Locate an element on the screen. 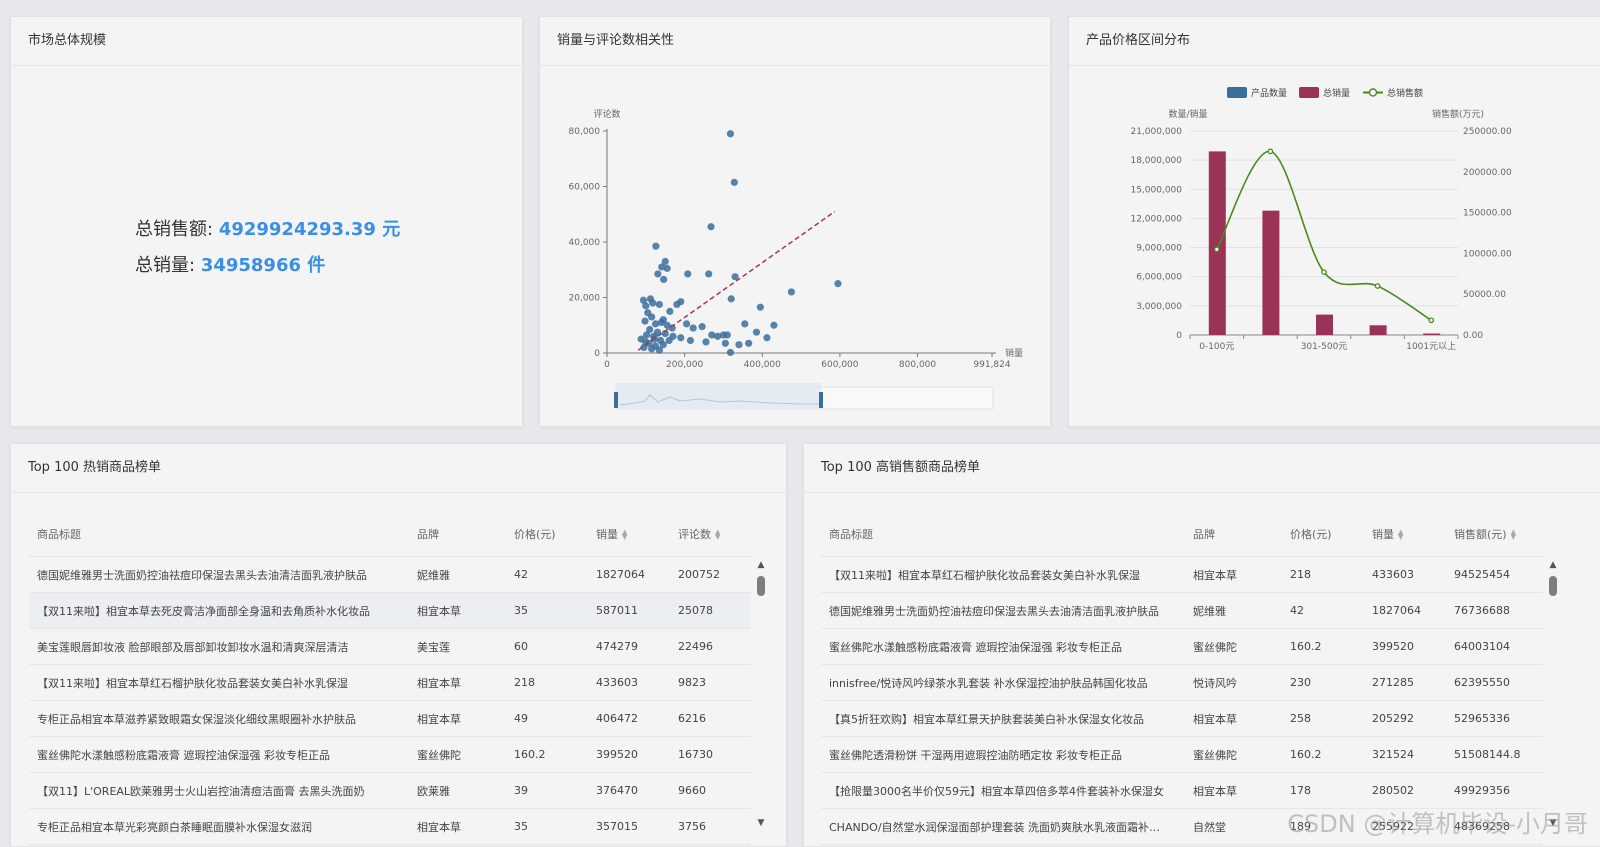  table-cell: 9823 is located at coordinates (710, 682).